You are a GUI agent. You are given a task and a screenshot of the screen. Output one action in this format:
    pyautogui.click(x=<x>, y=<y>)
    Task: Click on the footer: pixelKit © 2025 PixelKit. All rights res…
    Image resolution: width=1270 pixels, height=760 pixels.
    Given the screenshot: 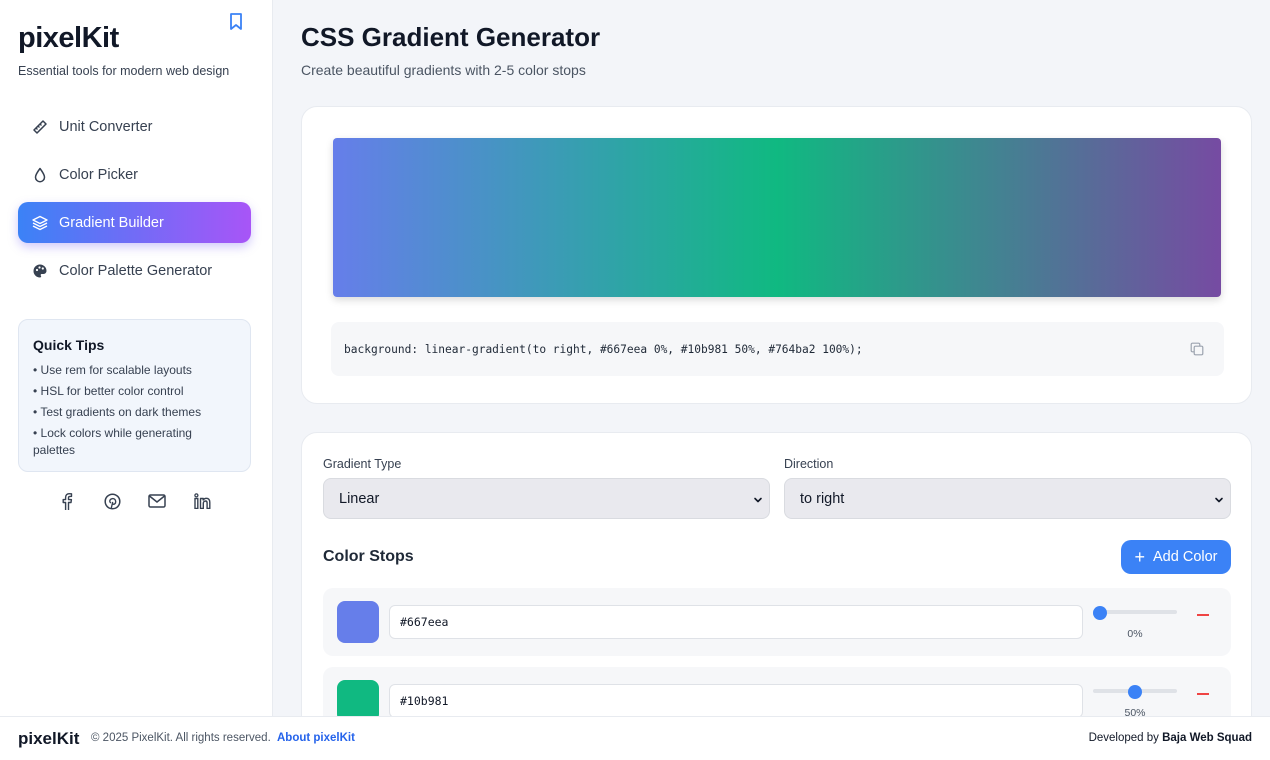 What is the action you would take?
    pyautogui.click(x=635, y=738)
    